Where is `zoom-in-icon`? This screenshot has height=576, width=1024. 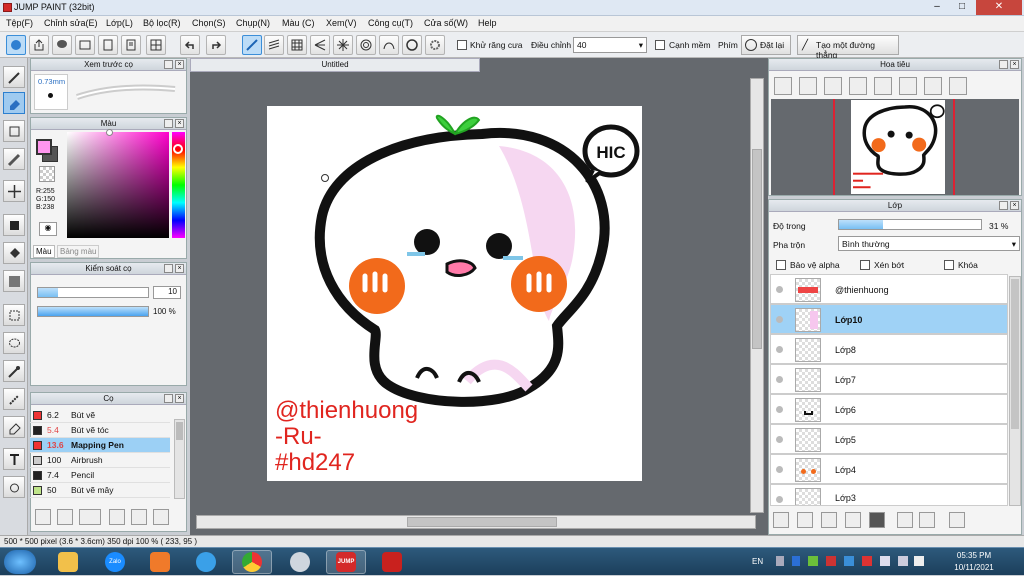
zoom-in-icon is located at coordinates (783, 86).